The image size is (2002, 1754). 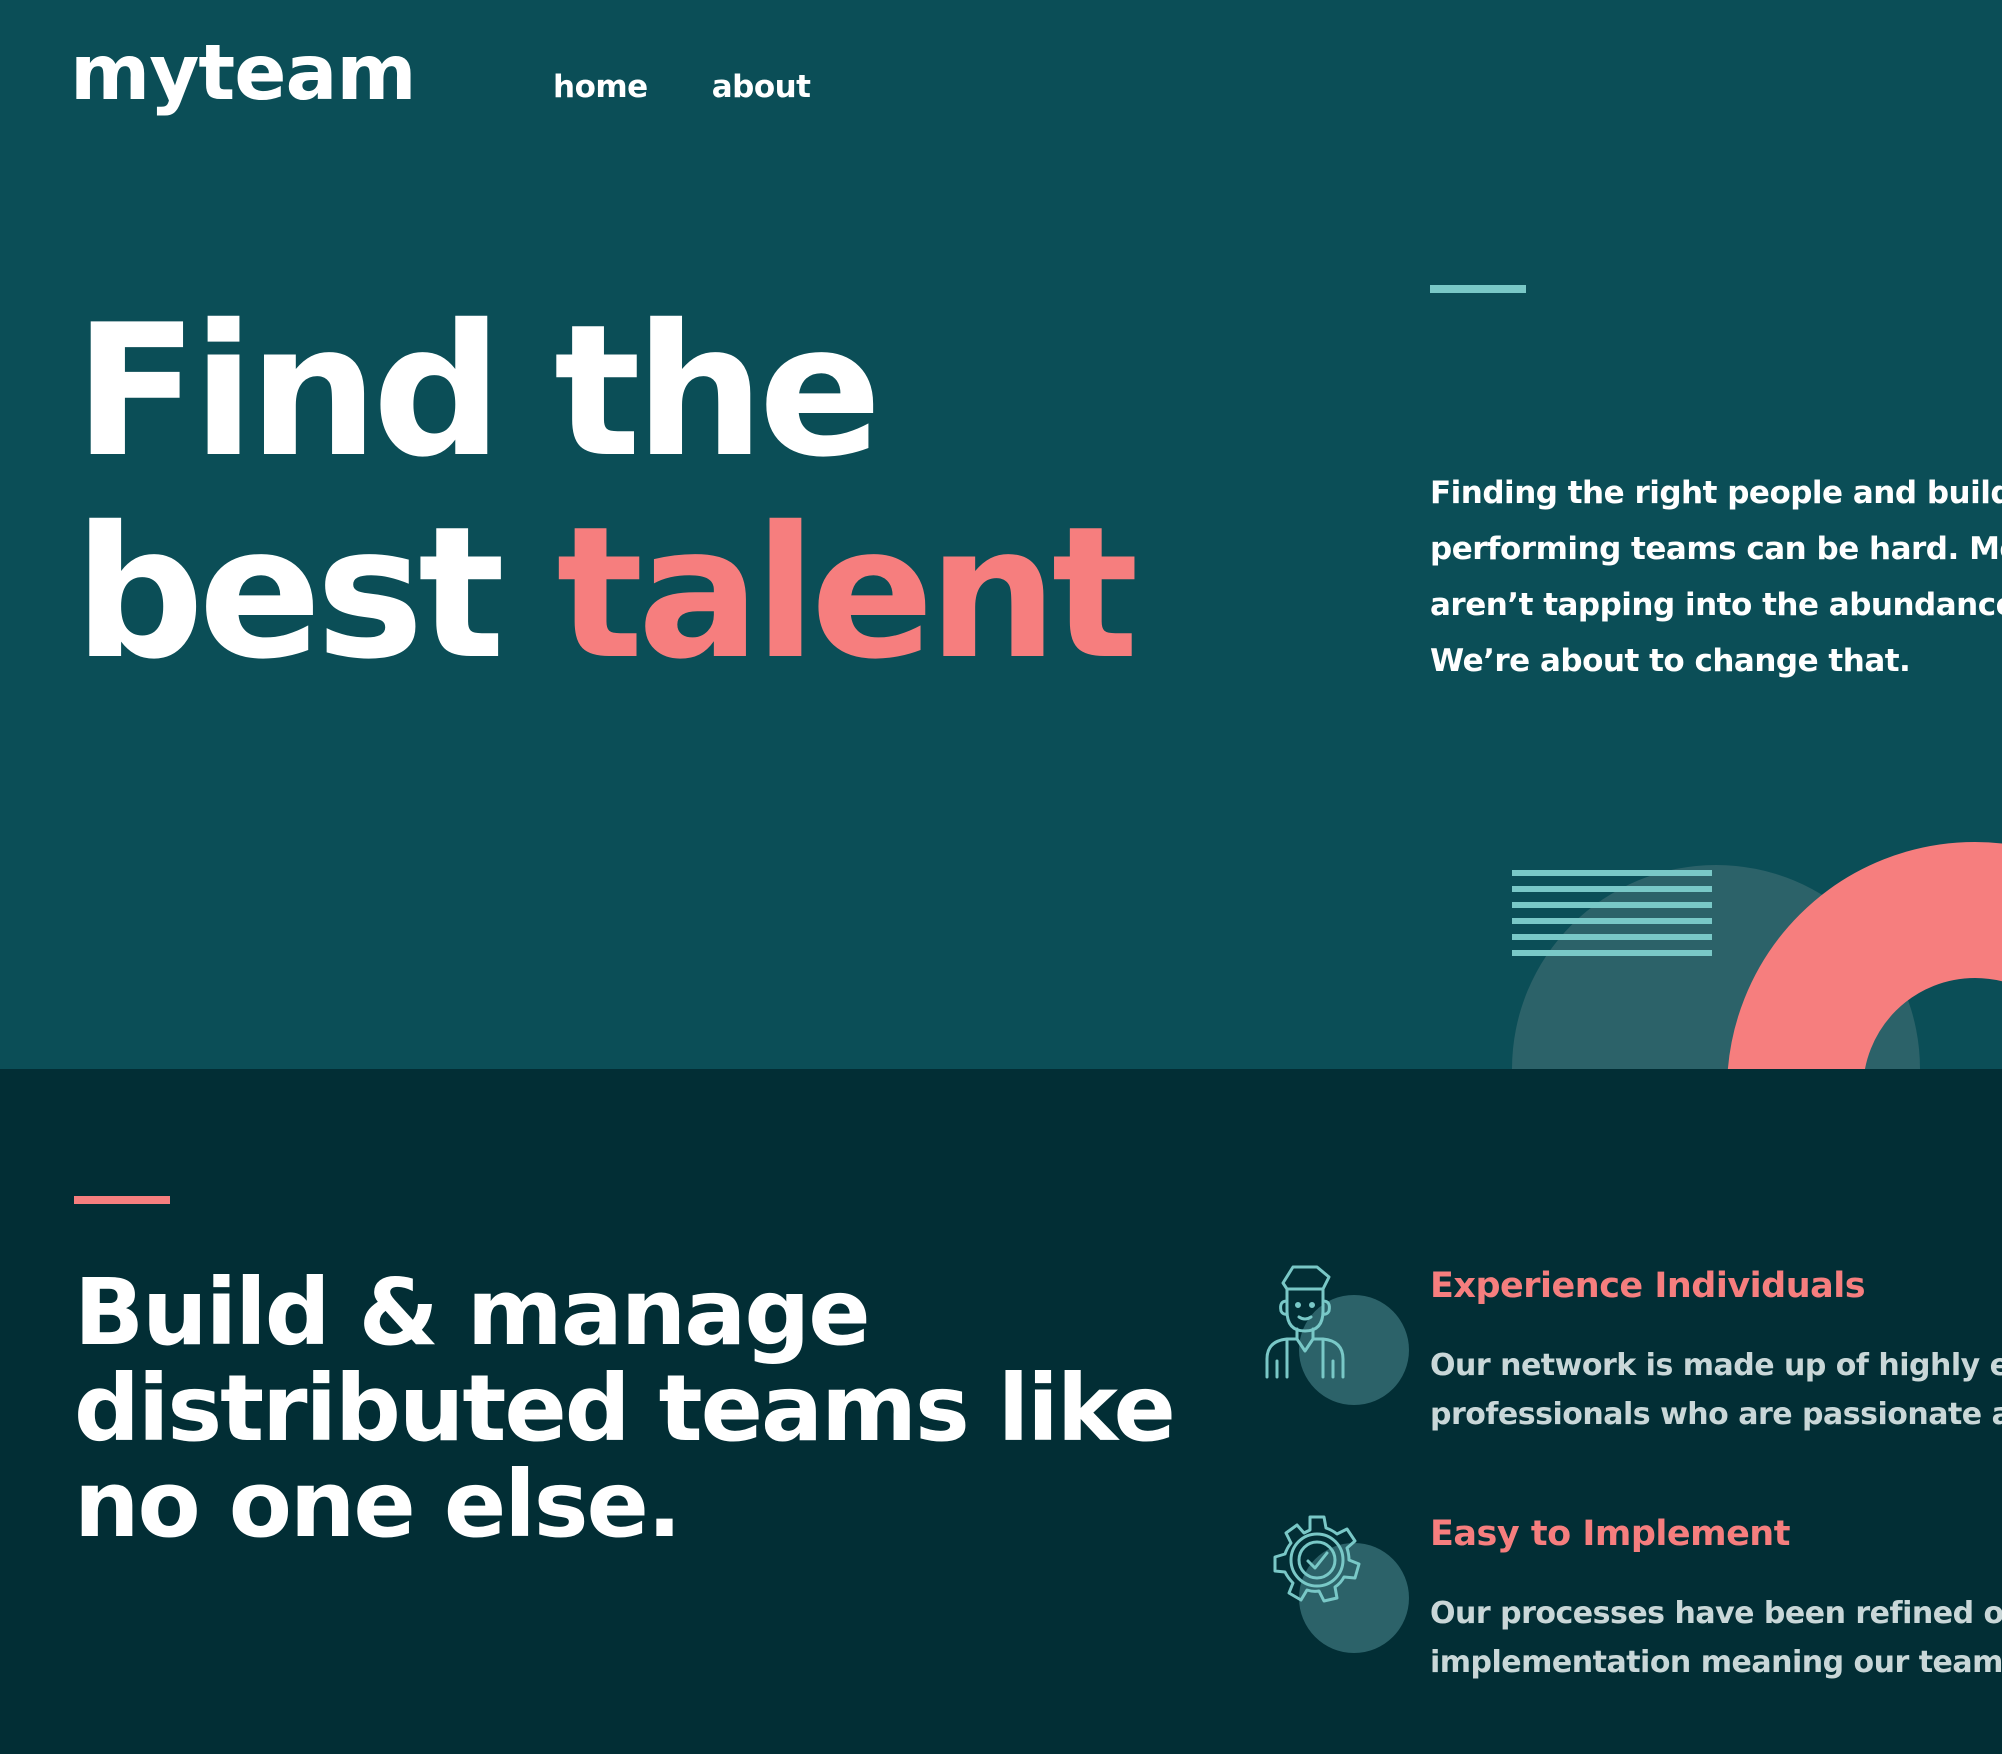 I want to click on feature-title: Experience Individuals, so click(x=1648, y=1286).